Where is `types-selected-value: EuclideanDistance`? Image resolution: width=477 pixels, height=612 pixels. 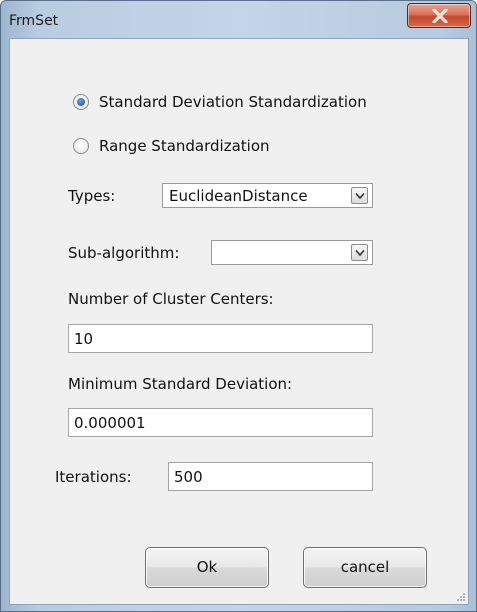
types-selected-value: EuclideanDistance is located at coordinates (238, 196).